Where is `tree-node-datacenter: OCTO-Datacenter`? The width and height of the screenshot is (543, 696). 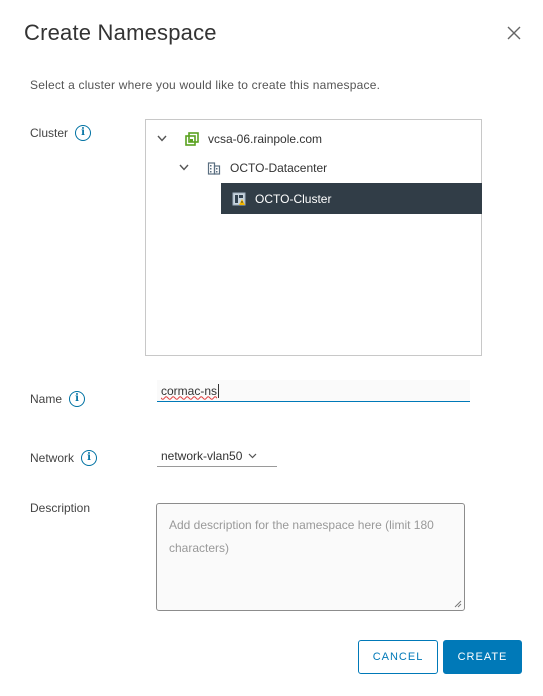
tree-node-datacenter: OCTO-Datacenter is located at coordinates (327, 167).